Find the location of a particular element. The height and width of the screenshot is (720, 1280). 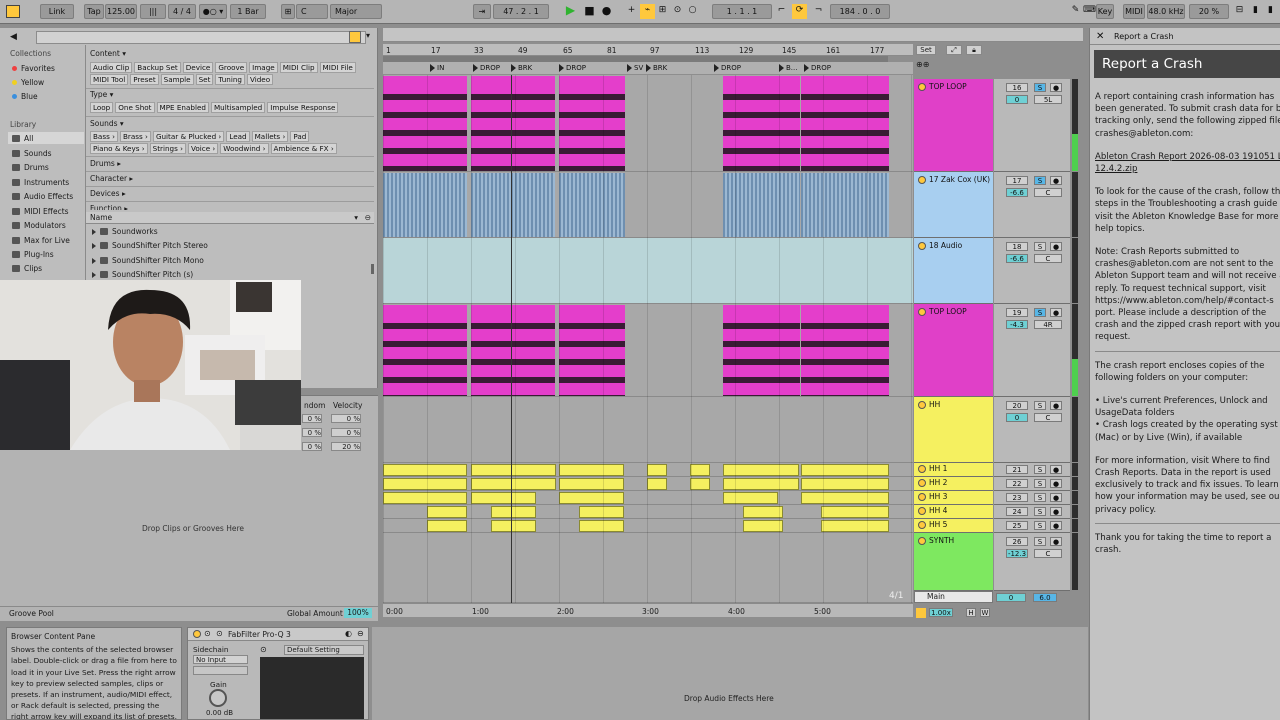

sounds-tag: Woodwind › is located at coordinates (244, 148).